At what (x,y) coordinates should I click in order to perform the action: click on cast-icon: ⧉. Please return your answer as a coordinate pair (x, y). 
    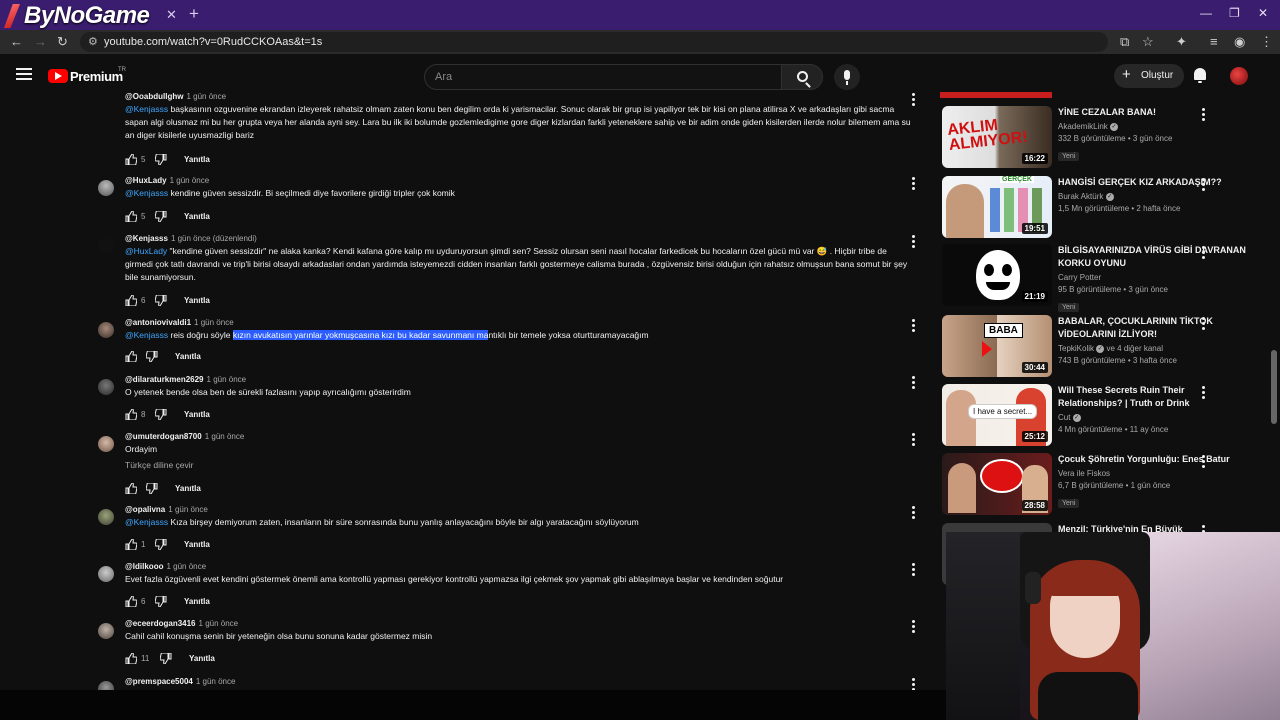
    Looking at the image, I should click on (1124, 42).